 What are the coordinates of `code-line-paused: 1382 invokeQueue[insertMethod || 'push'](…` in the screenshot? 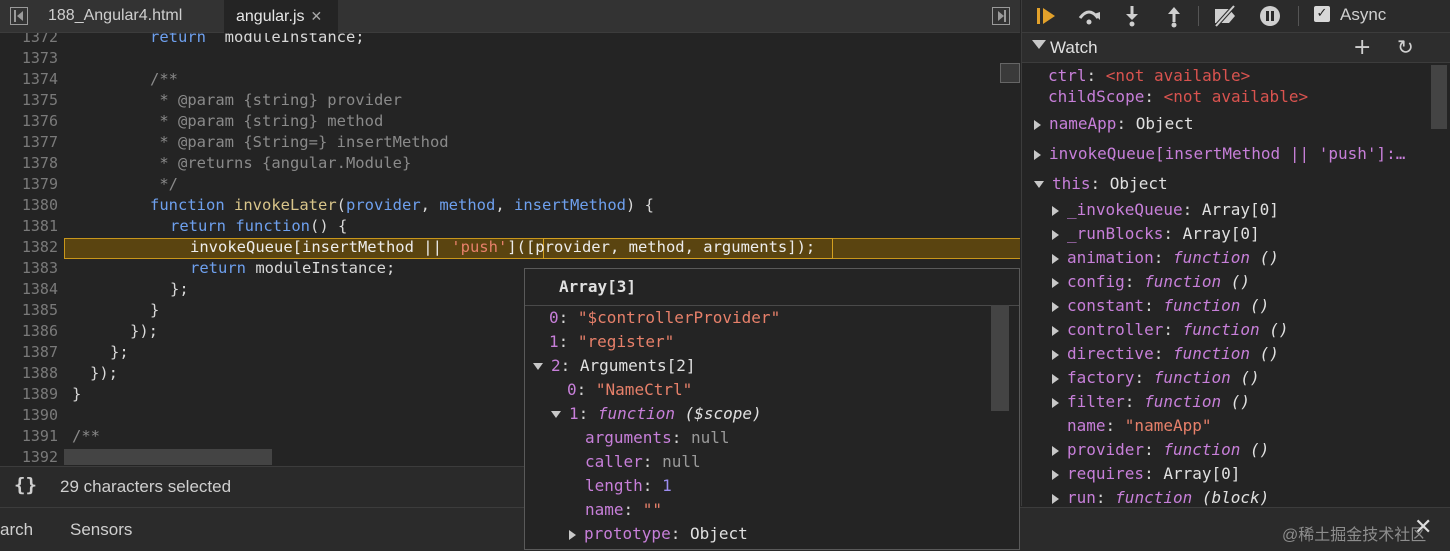 It's located at (500, 247).